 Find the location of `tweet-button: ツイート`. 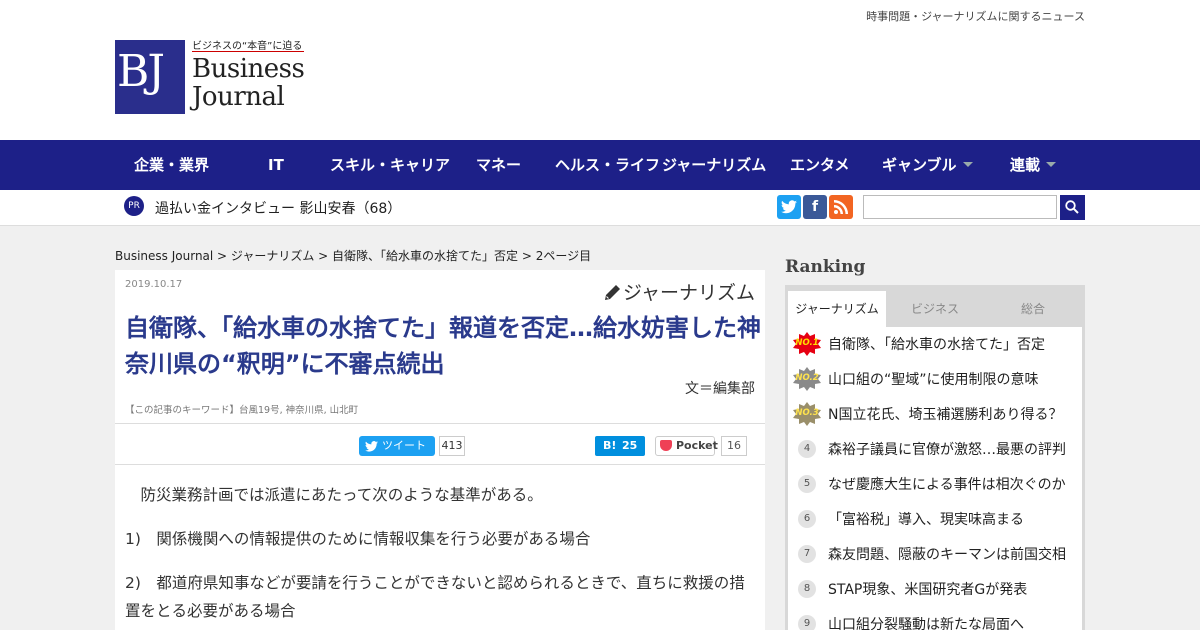

tweet-button: ツイート is located at coordinates (397, 446).